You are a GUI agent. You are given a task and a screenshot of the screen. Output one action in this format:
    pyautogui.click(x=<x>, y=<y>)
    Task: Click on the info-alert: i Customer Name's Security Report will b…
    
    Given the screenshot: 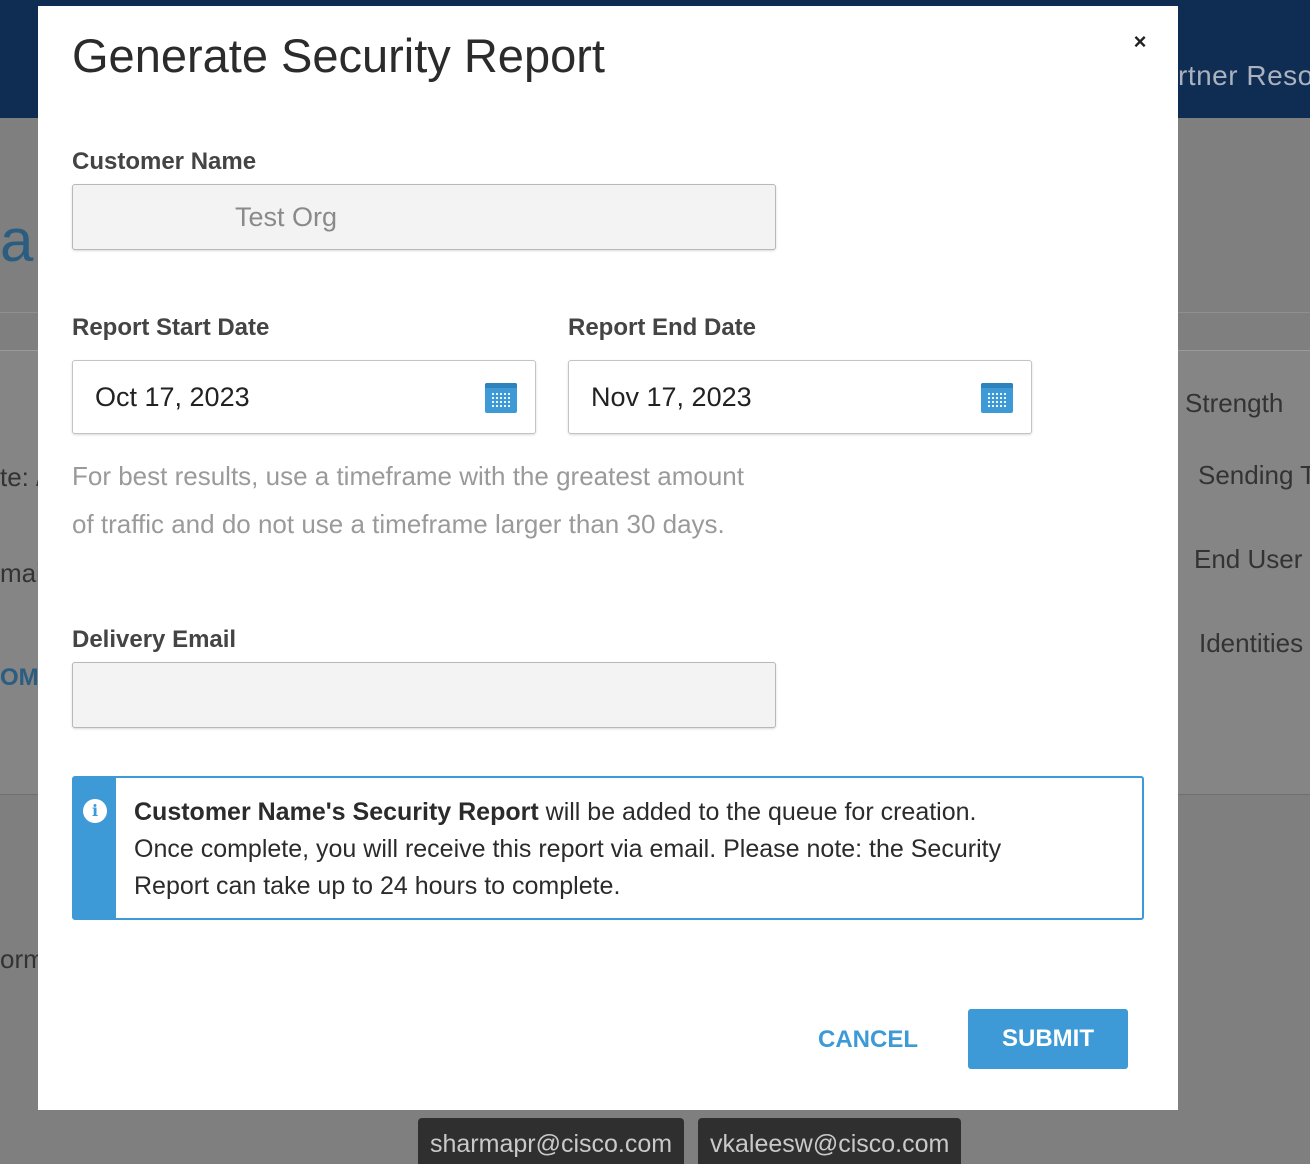 What is the action you would take?
    pyautogui.click(x=608, y=848)
    